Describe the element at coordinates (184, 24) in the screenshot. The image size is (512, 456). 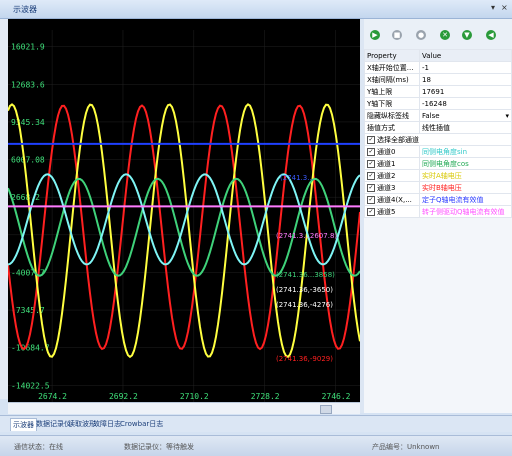
I see `scope-top-strip` at that location.